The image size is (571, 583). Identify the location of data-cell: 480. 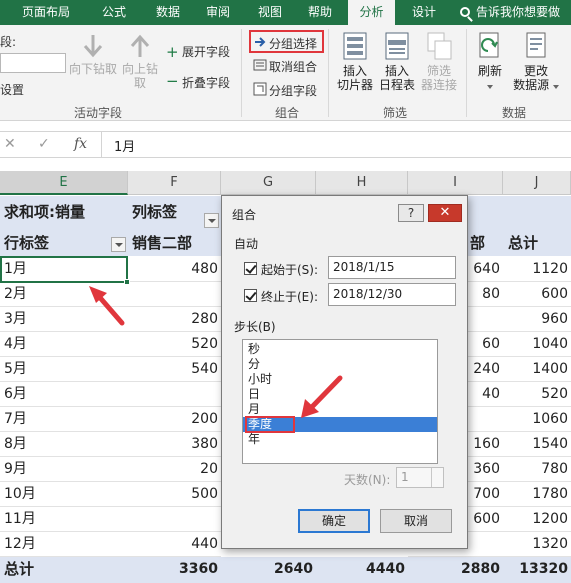
(174, 269).